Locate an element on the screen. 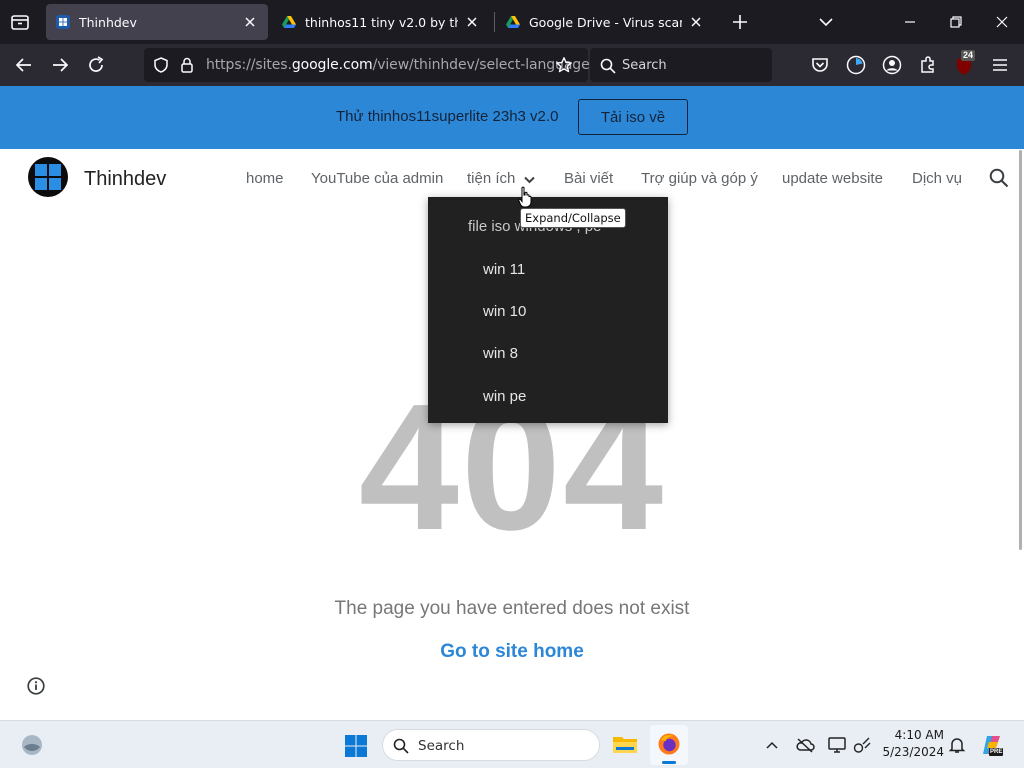  tab-thinhos11: thinhos11 tiny v2.0 by thinhdev is located at coordinates (381, 22).